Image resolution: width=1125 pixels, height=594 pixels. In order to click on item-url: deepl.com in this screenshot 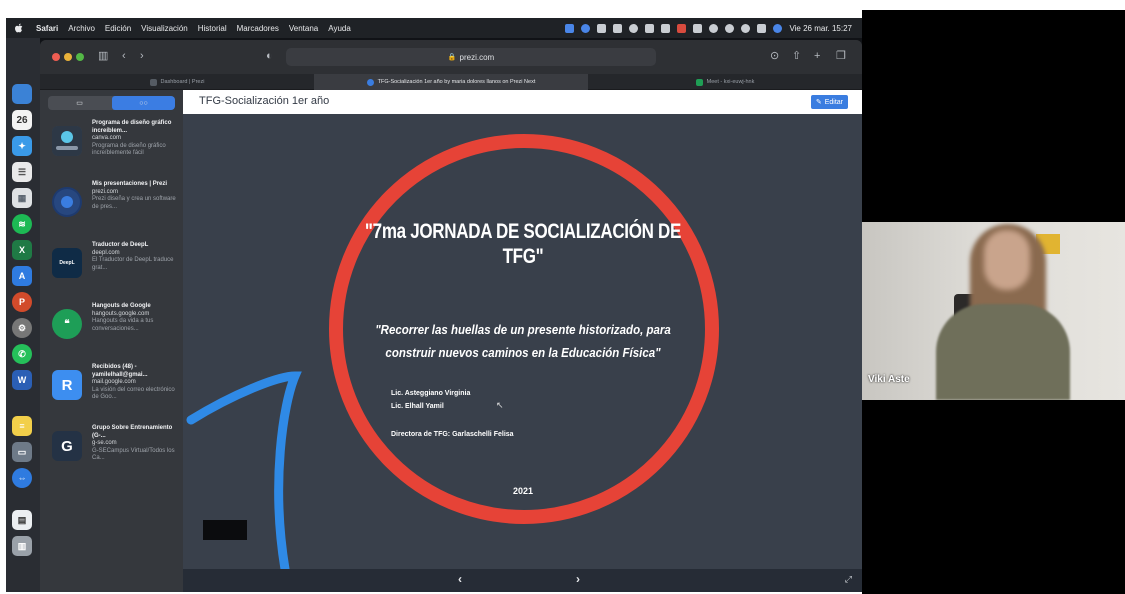, I will do `click(106, 252)`.